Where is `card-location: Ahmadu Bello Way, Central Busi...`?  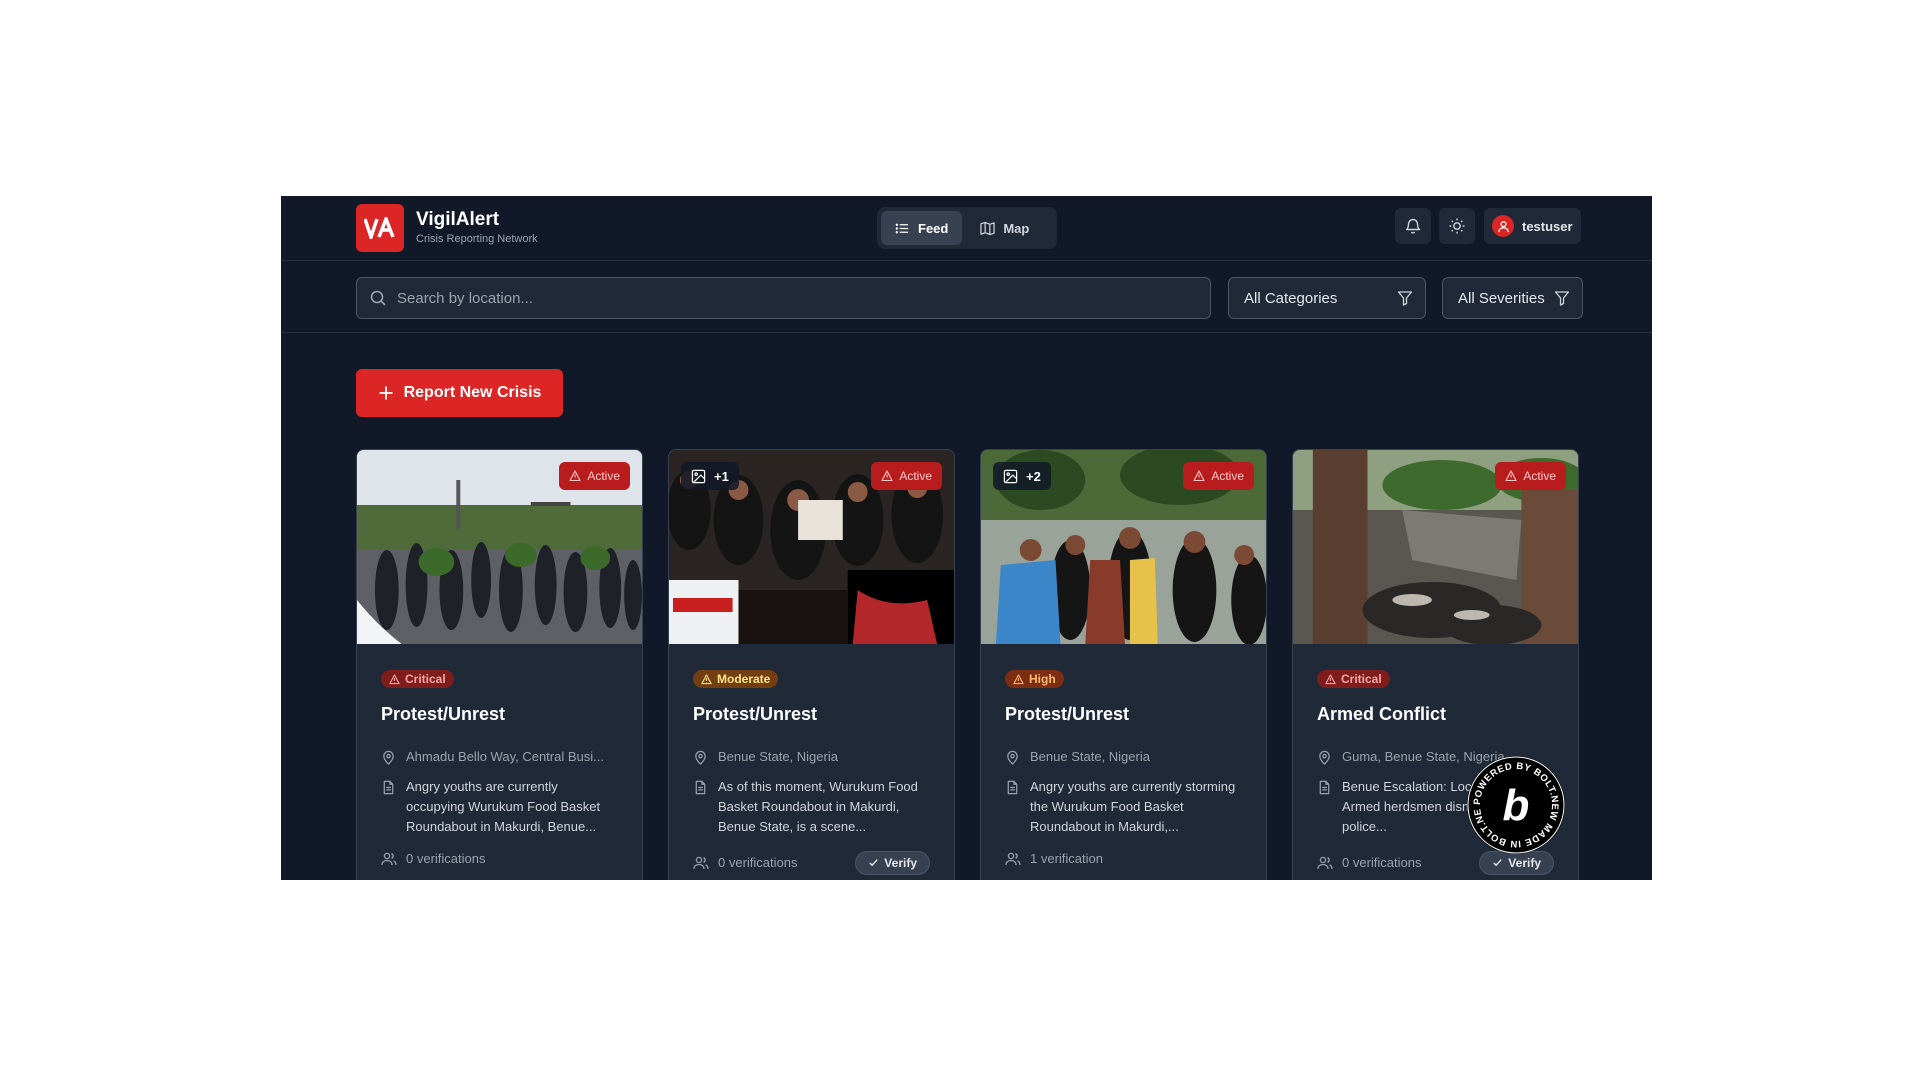
card-location: Ahmadu Bello Way, Central Busi... is located at coordinates (499, 757).